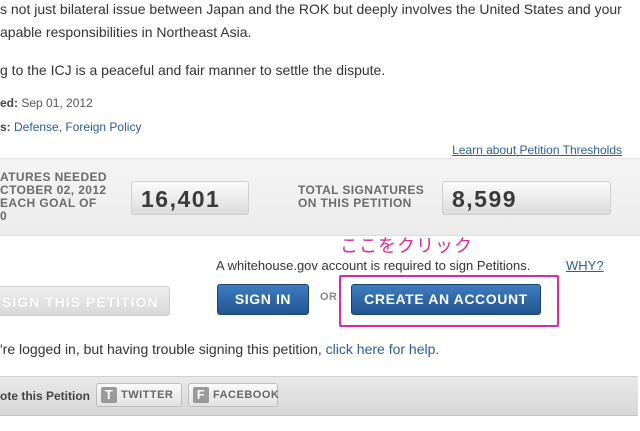 This screenshot has height=431, width=640. I want to click on sign-petition-button: SIGN THIS PETITION, so click(85, 301).